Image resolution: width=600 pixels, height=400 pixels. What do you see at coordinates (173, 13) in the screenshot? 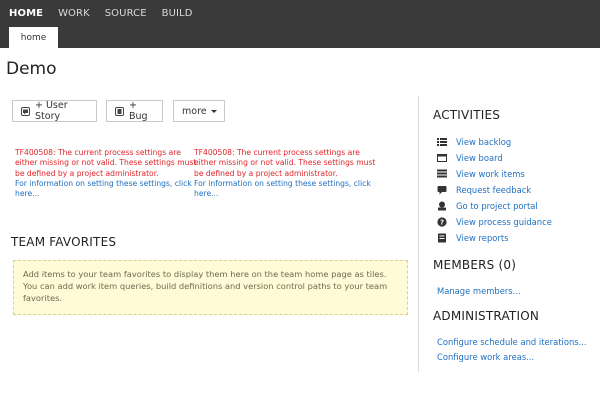
I see `nav-build: BUILD` at bounding box center [173, 13].